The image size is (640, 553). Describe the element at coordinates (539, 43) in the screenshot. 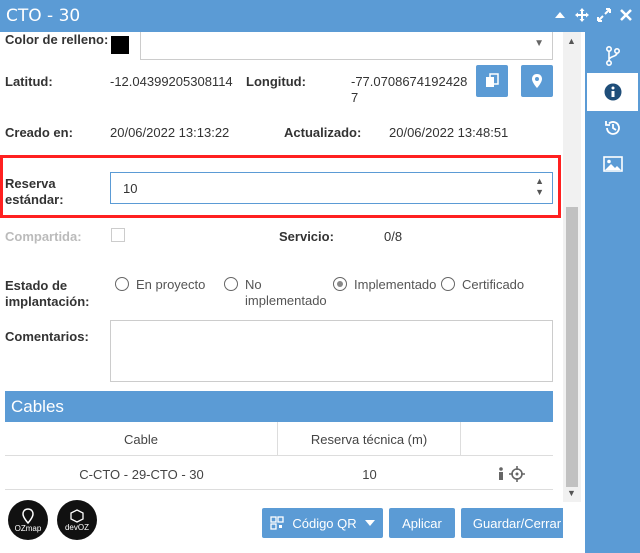

I see `chevron-down-icon: ▼` at that location.